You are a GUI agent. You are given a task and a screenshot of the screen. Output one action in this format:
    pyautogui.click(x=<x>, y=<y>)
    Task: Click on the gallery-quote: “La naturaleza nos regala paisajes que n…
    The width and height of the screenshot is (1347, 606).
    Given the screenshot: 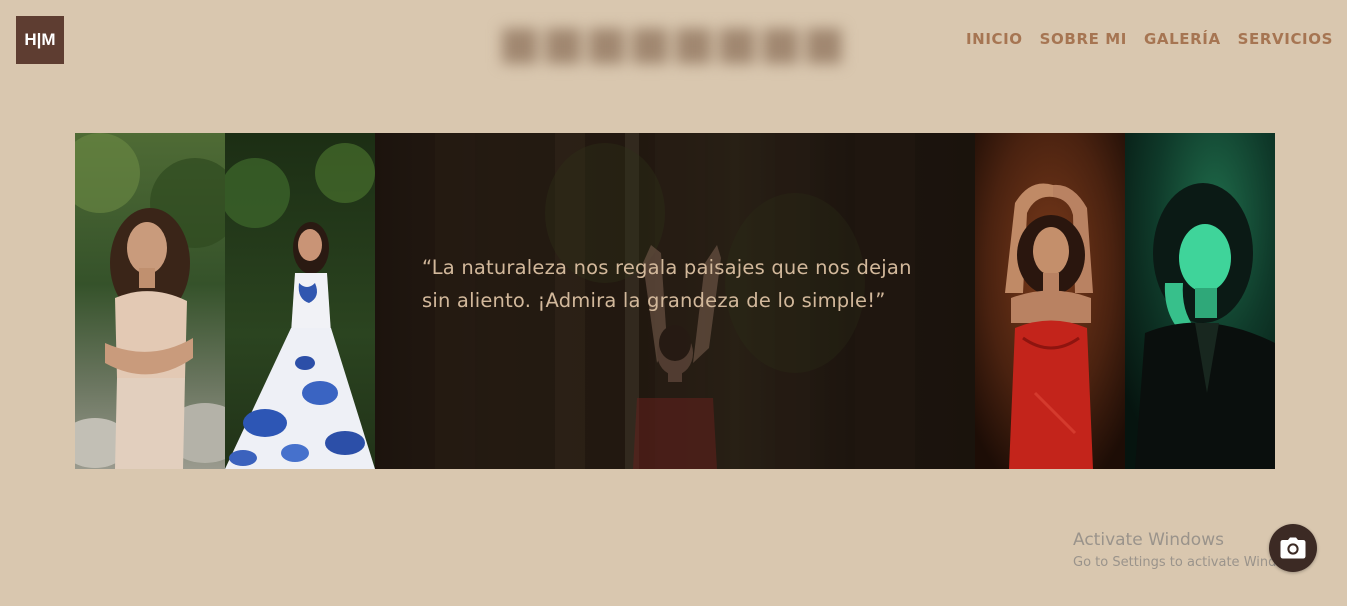 What is the action you would take?
    pyautogui.click(x=667, y=284)
    